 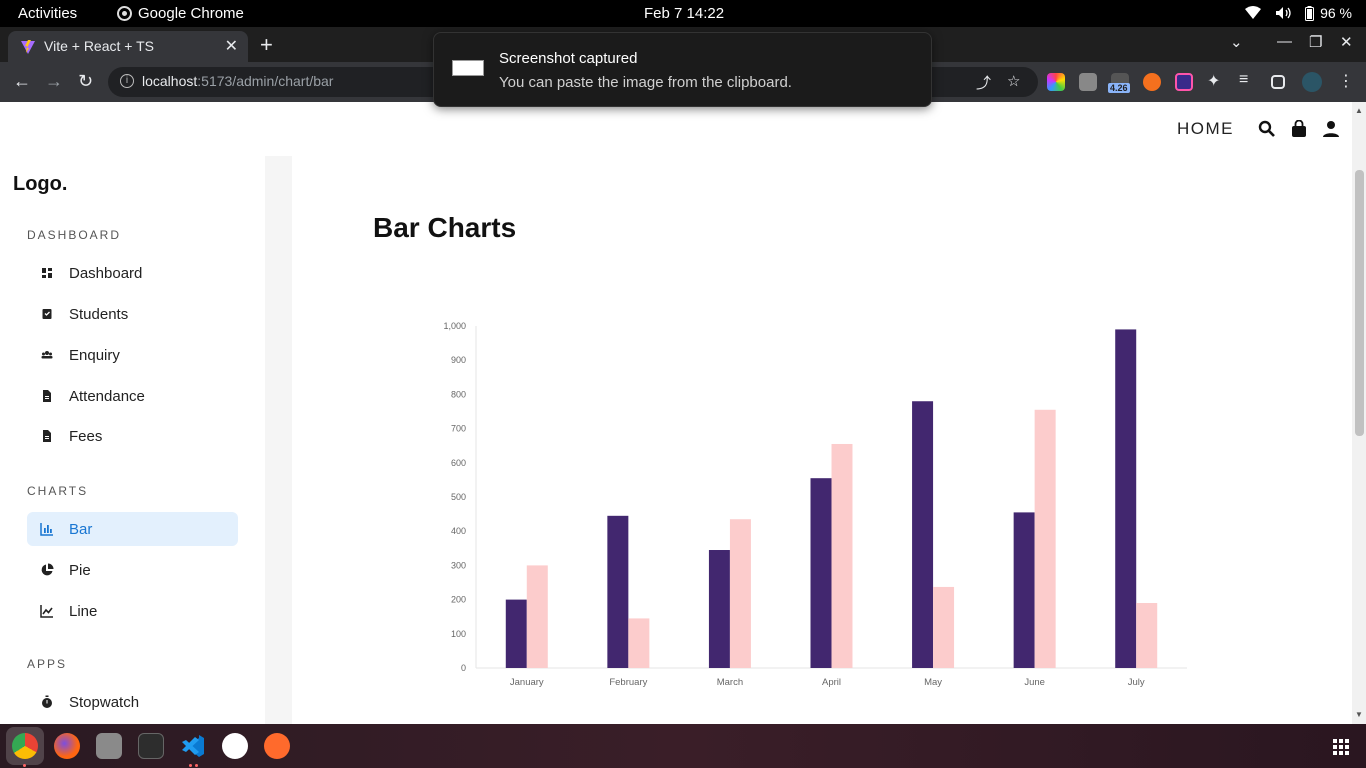 What do you see at coordinates (468, 68) in the screenshot?
I see `screenshot-thumbnail` at bounding box center [468, 68].